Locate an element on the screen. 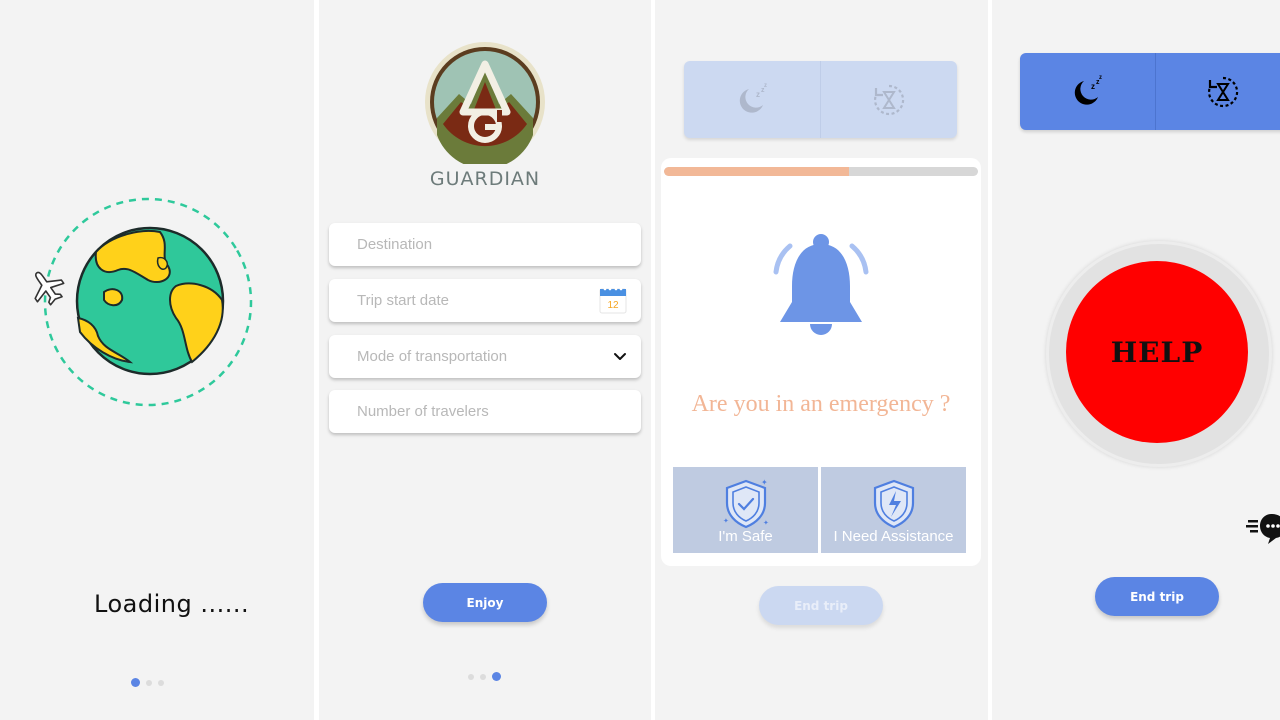 The image size is (1280, 720). im-safe-button: ✦ ✦ ✦ I'm Safe is located at coordinates (745, 510).